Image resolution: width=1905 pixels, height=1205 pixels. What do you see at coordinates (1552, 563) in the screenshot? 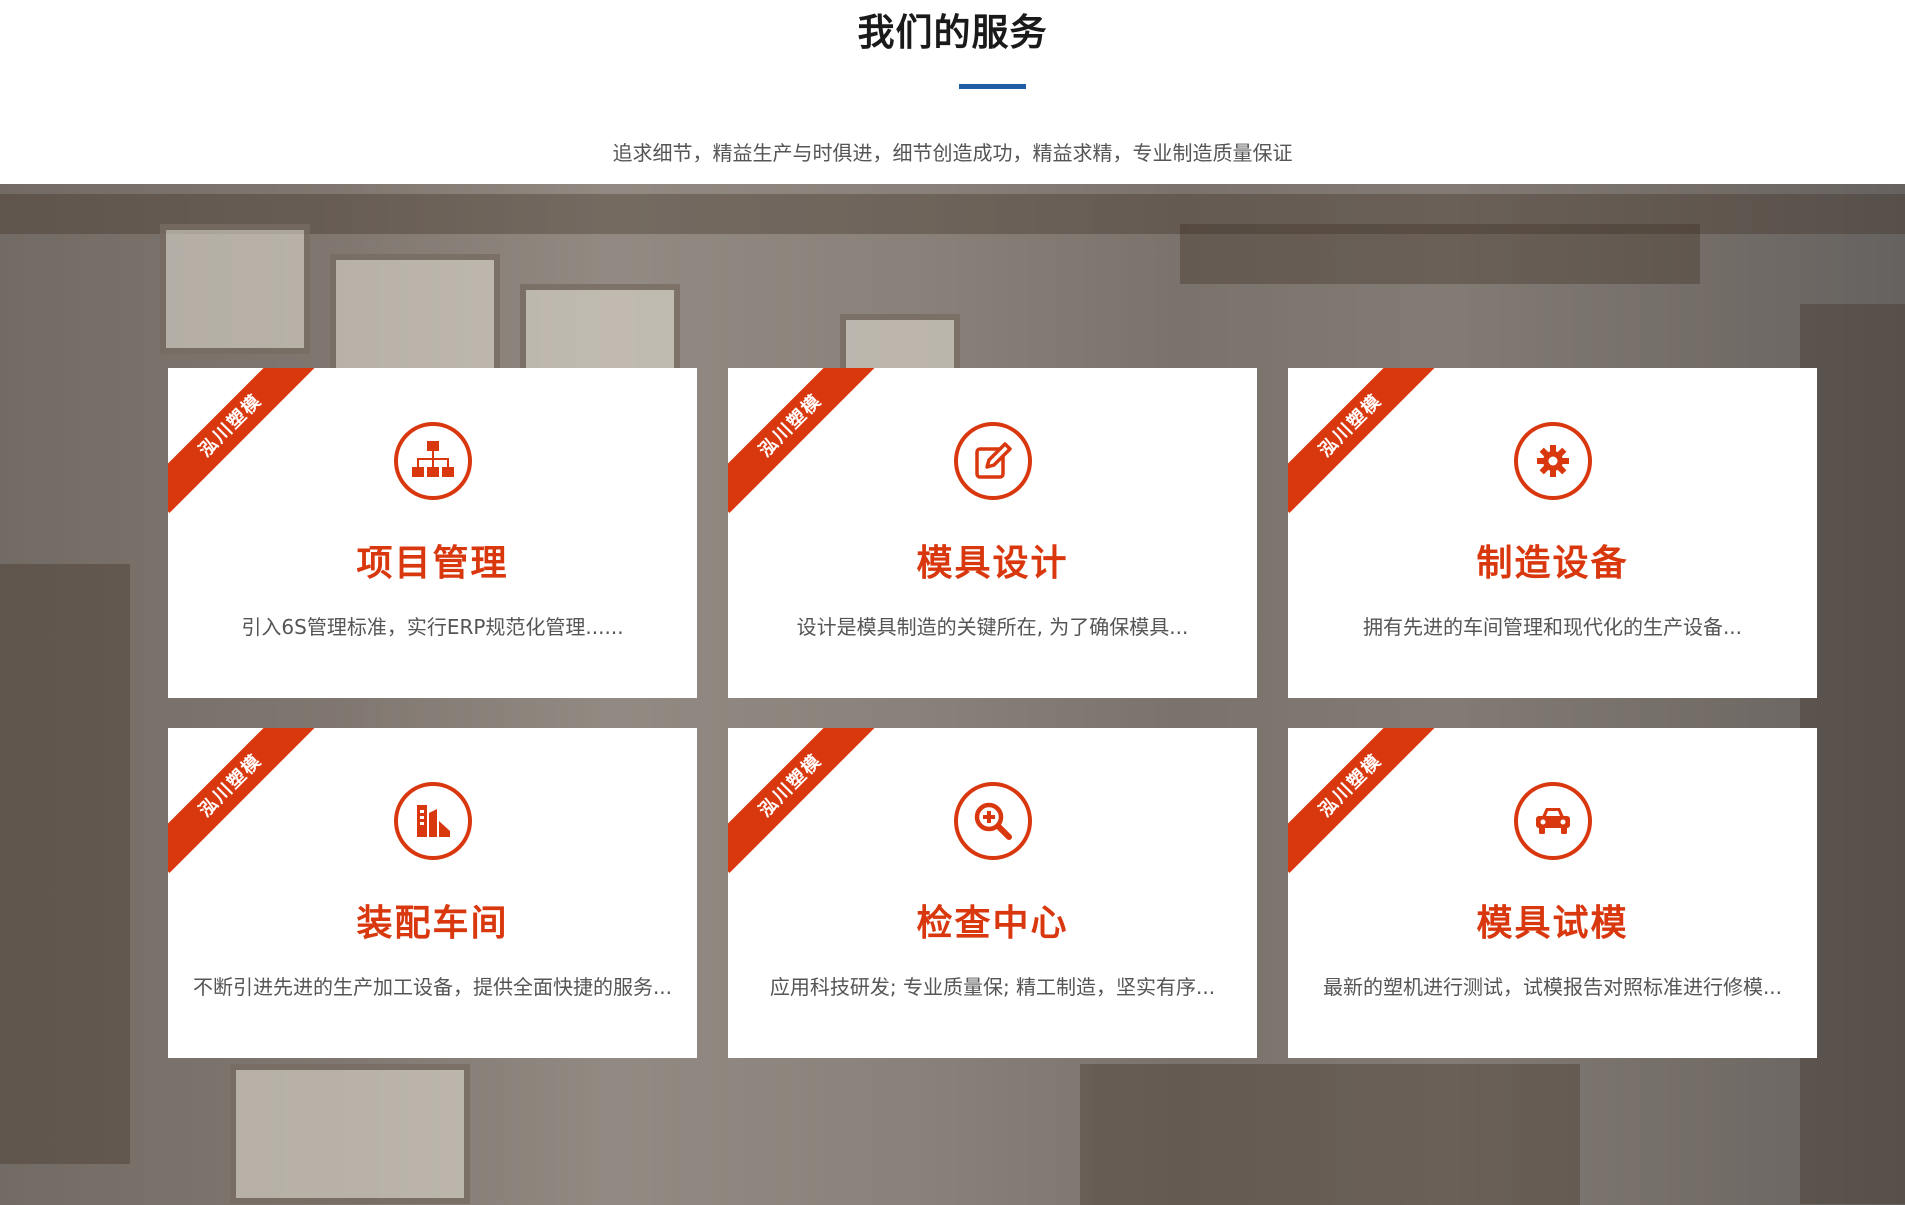
I see `service-title: 制造设备` at bounding box center [1552, 563].